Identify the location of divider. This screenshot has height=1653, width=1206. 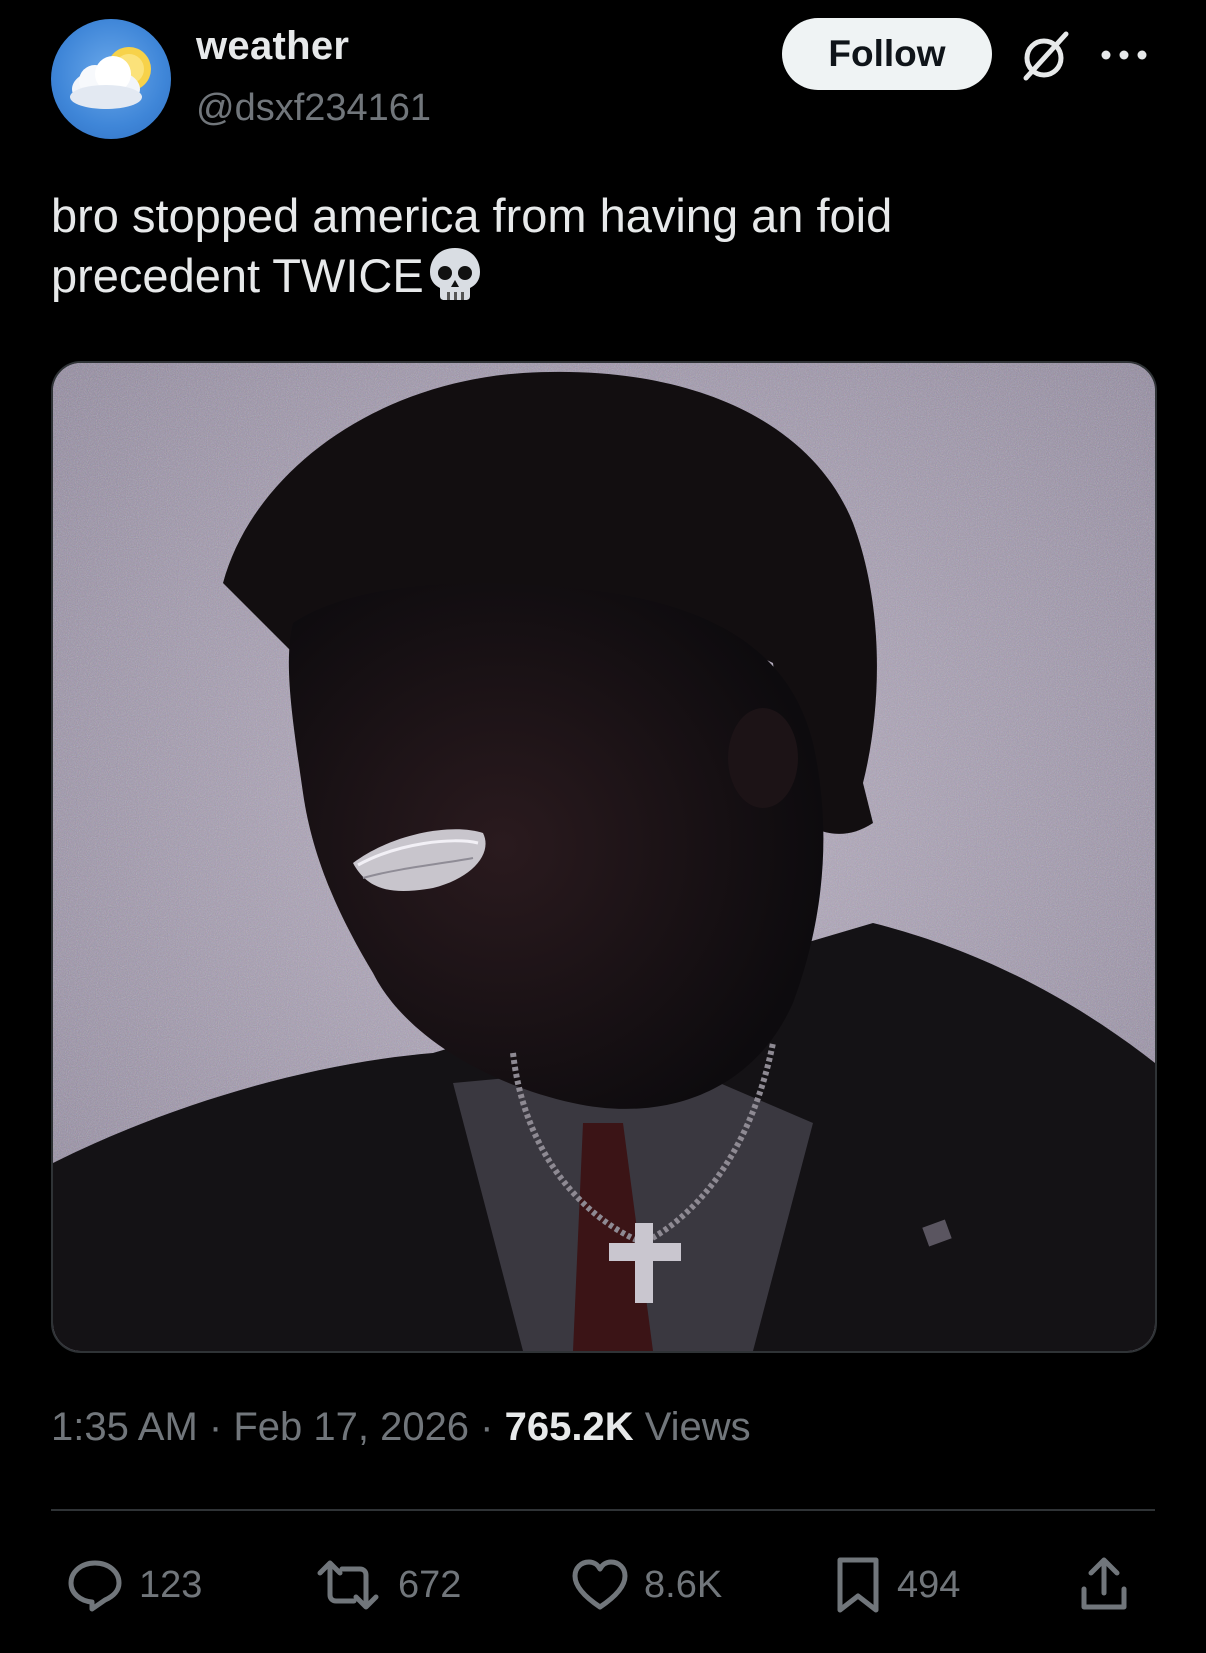
(603, 1510).